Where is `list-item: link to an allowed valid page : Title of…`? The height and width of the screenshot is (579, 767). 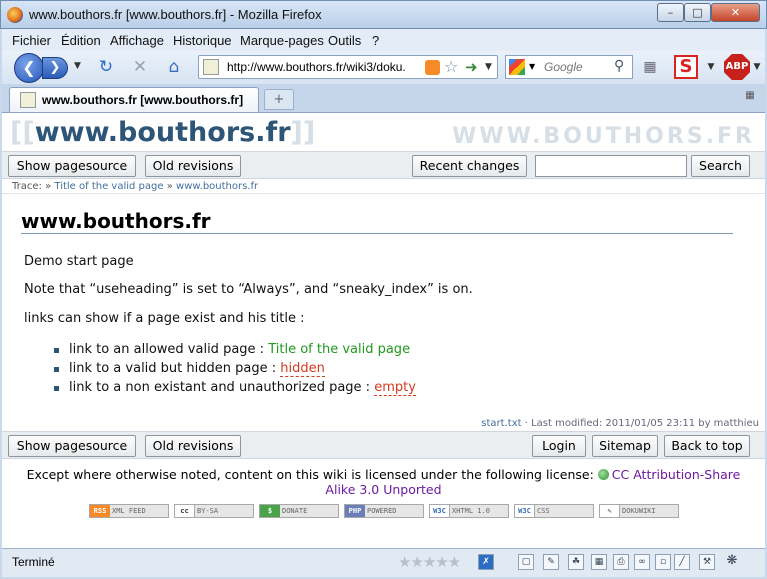
list-item: link to an allowed valid page : Title of… is located at coordinates (239, 349).